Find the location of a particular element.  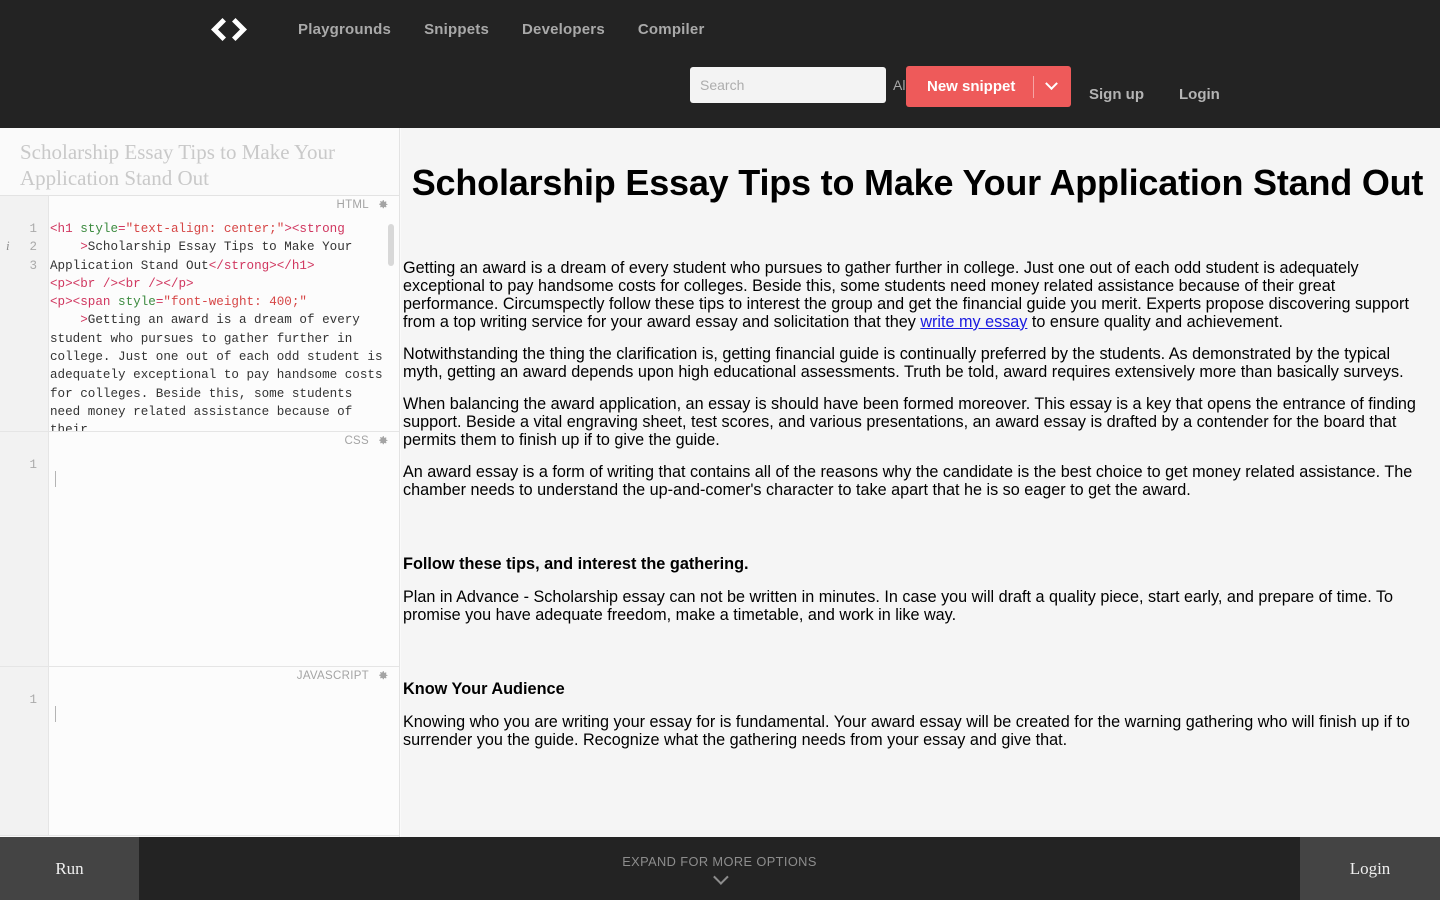

html-pane-label: HTML is located at coordinates (352, 204).